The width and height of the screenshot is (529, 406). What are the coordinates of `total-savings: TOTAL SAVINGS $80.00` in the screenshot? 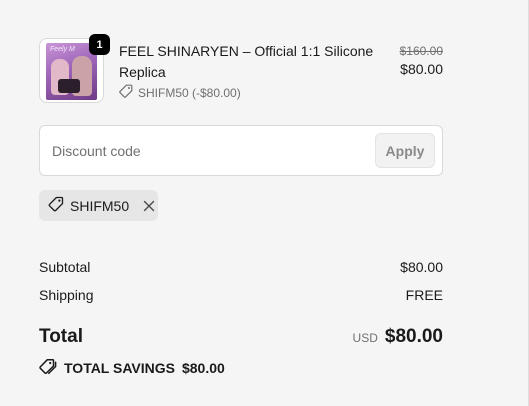 It's located at (132, 367).